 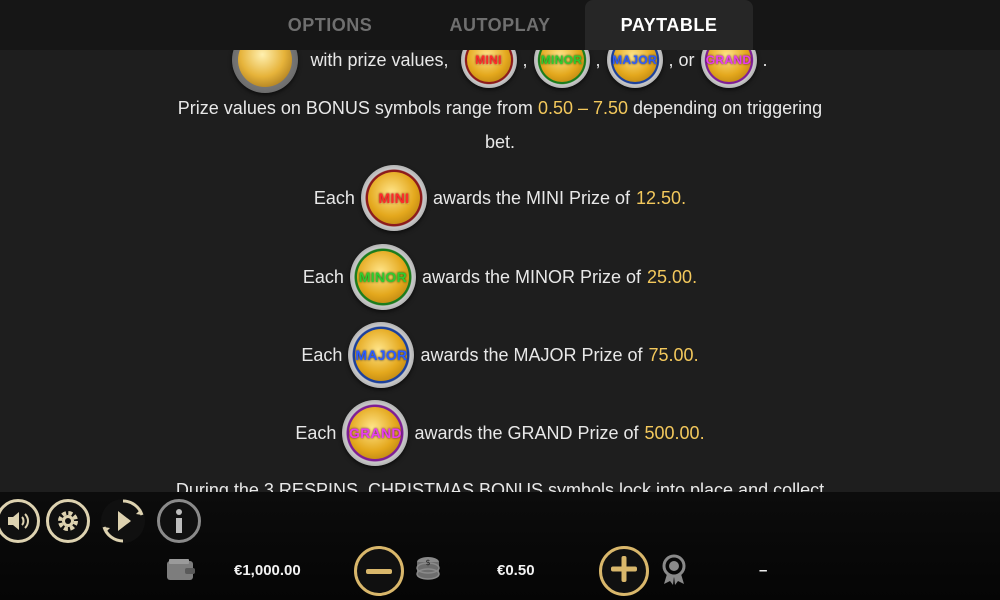 What do you see at coordinates (582, 107) in the screenshot?
I see `range-dash: –` at bounding box center [582, 107].